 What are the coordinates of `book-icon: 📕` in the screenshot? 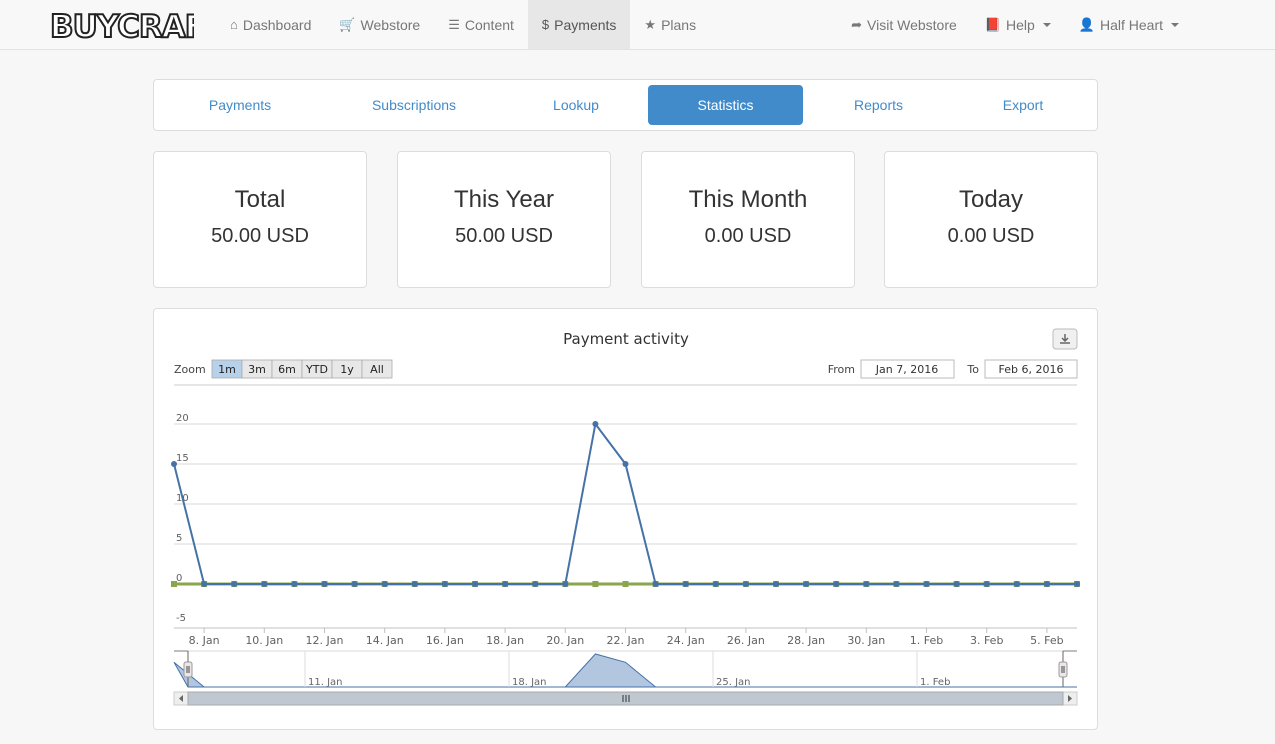 It's located at (992, 24).